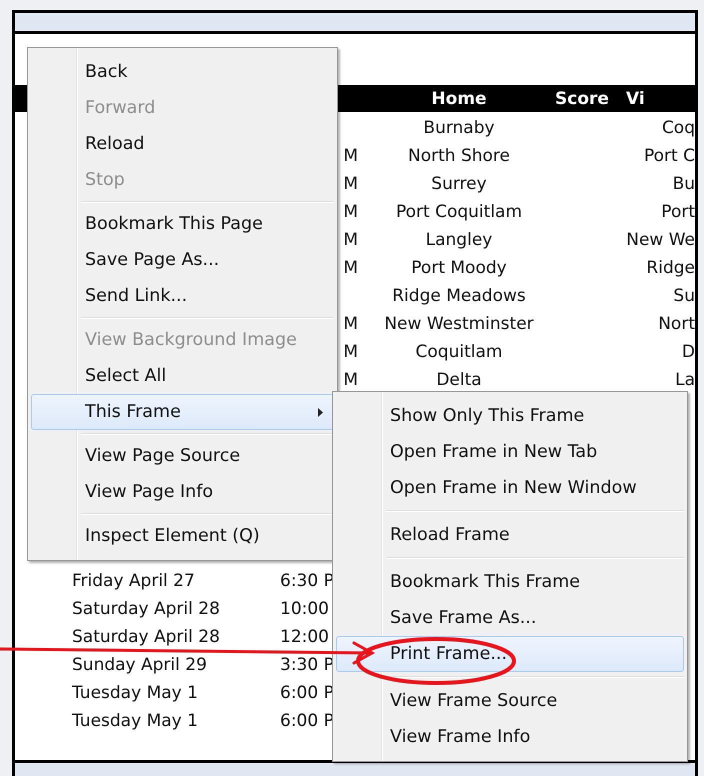  What do you see at coordinates (687, 352) in the screenshot?
I see `table-cell-text: D` at bounding box center [687, 352].